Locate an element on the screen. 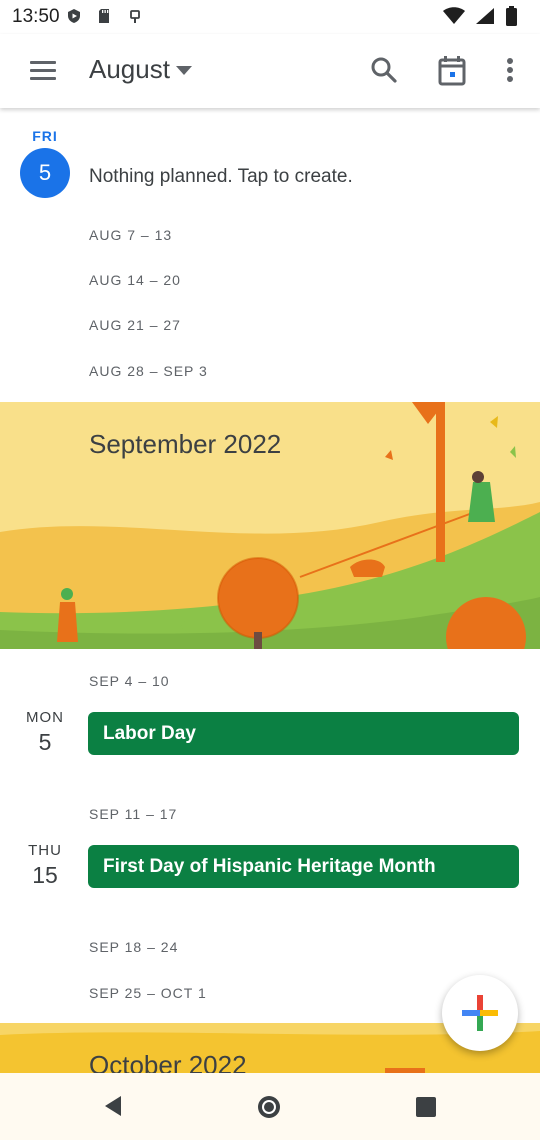  day-name: MON is located at coordinates (45, 717).